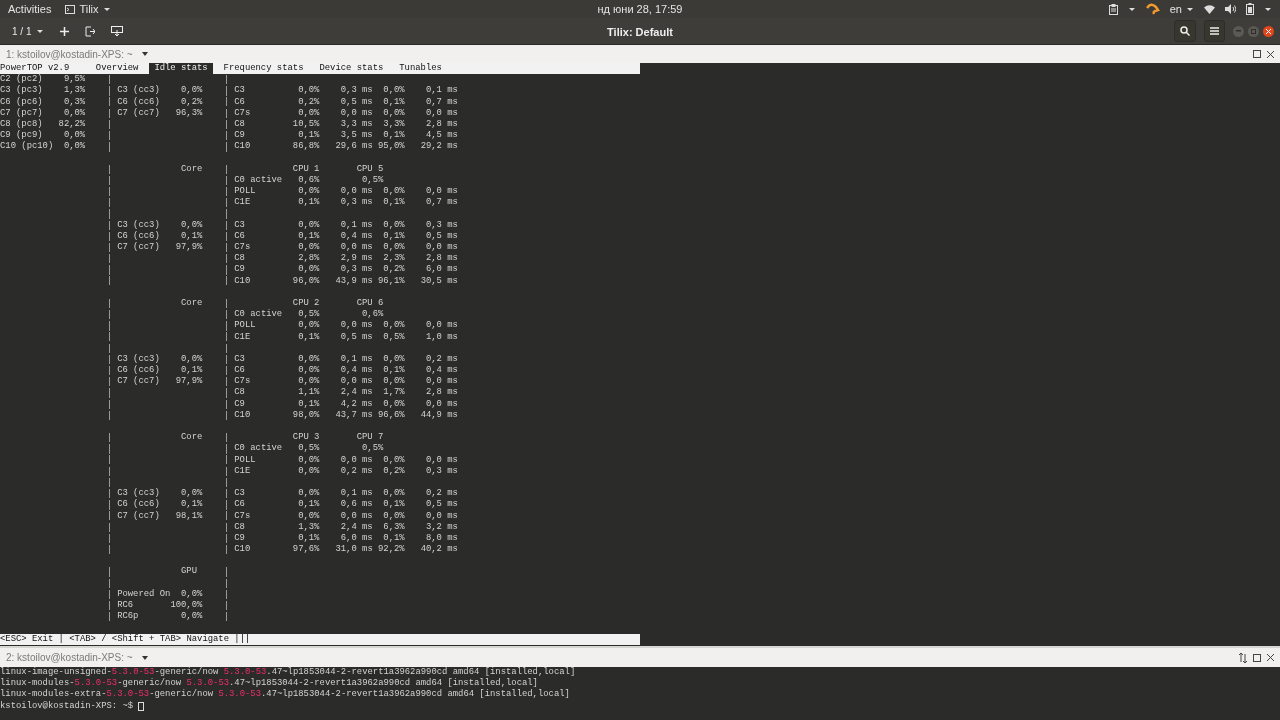  I want to click on column-heading: CPU 6, so click(369, 303).